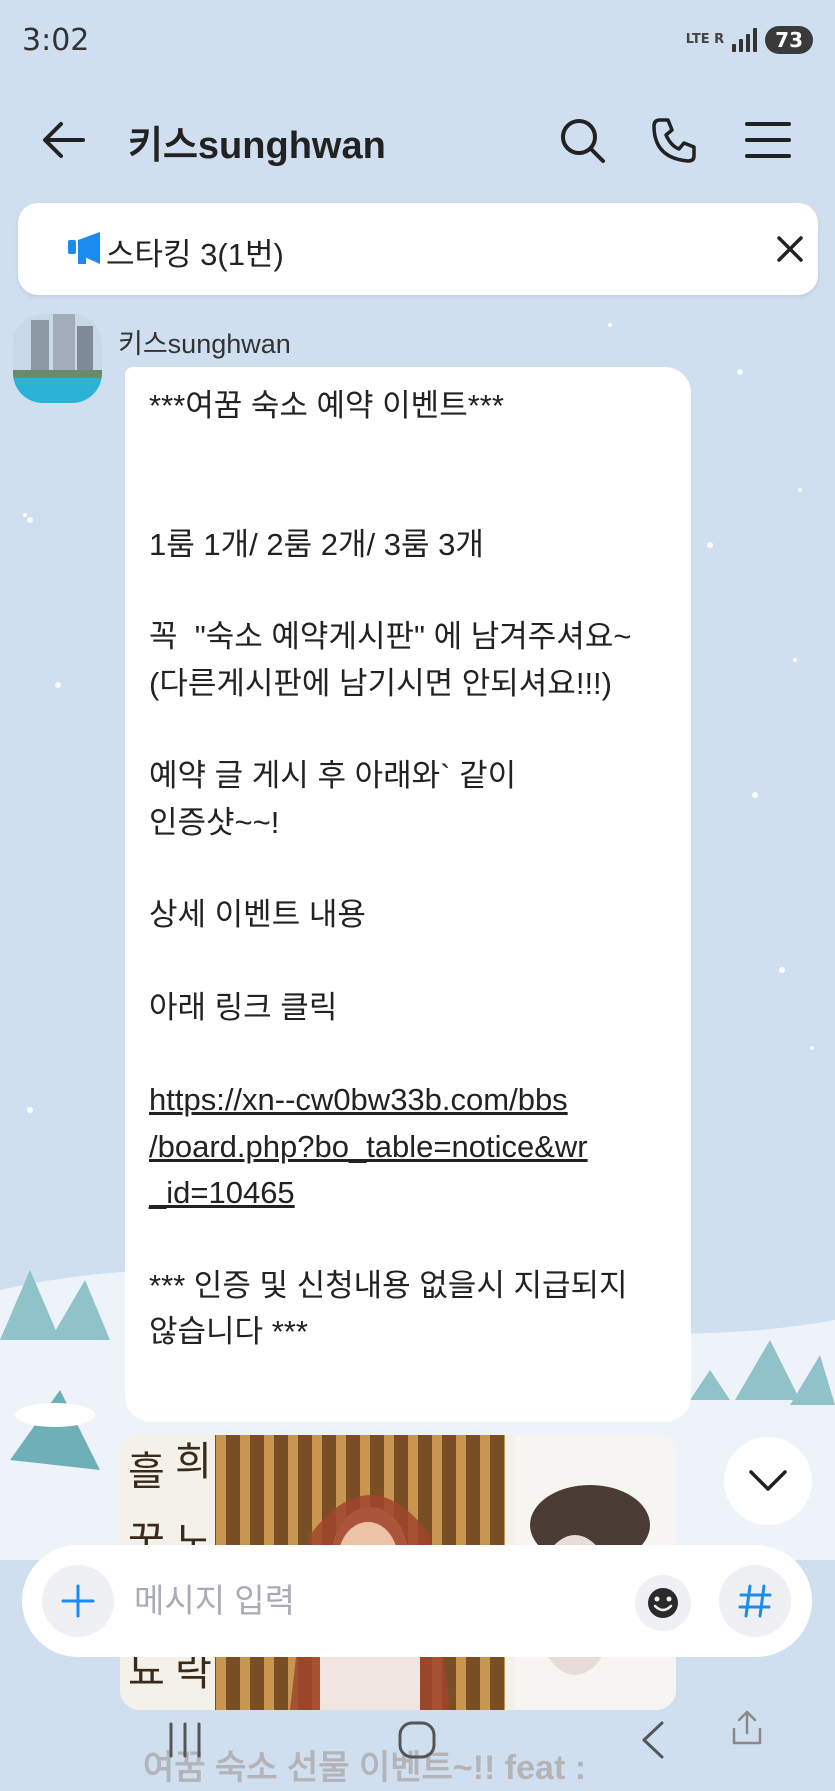  Describe the element at coordinates (417, 137) in the screenshot. I see `chat-header: 키스sunghwan` at that location.